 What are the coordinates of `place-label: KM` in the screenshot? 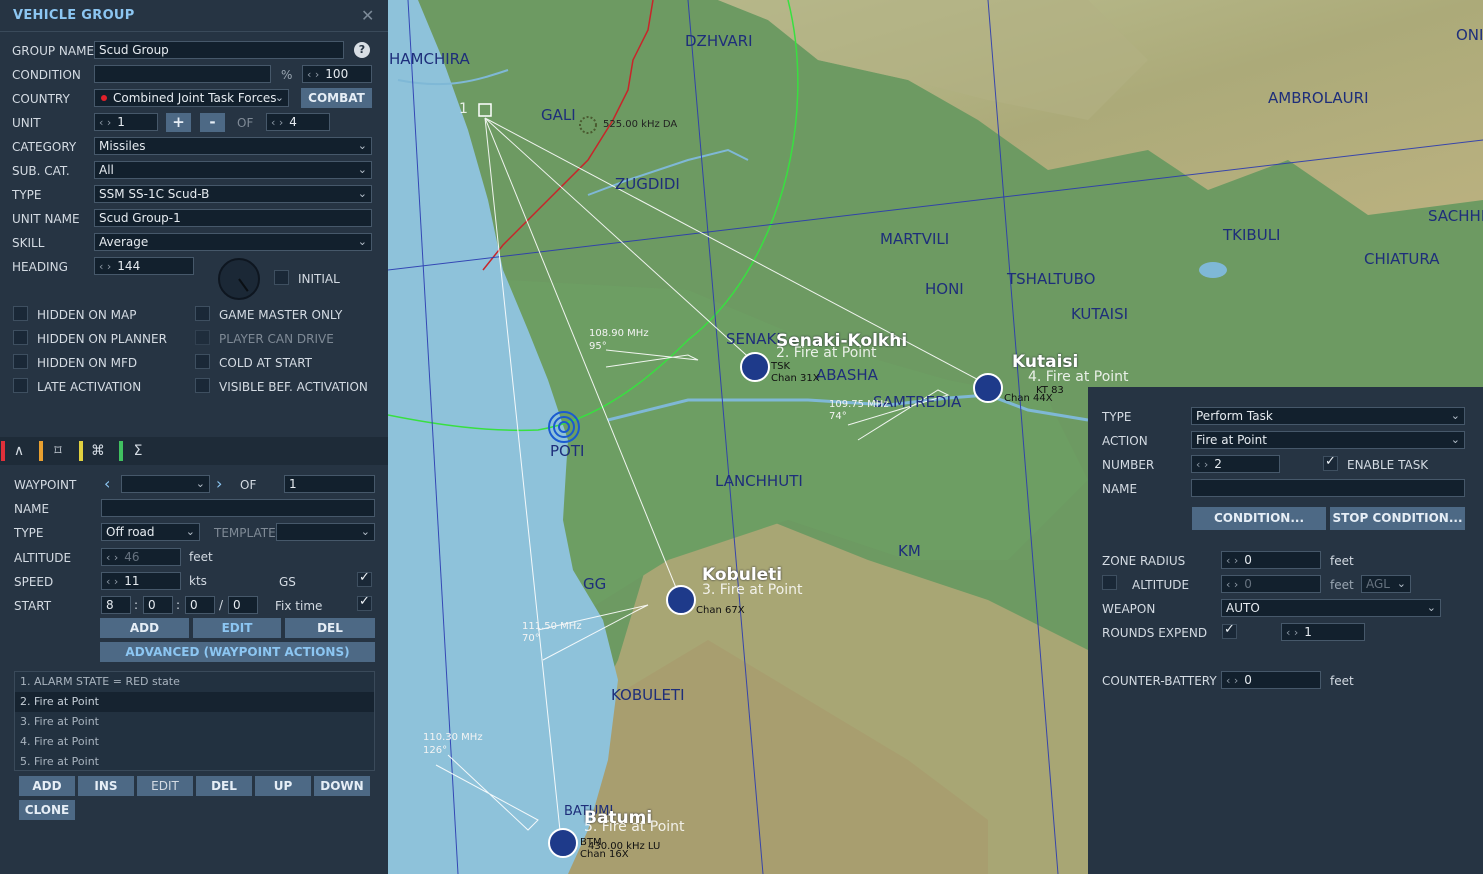 It's located at (909, 551).